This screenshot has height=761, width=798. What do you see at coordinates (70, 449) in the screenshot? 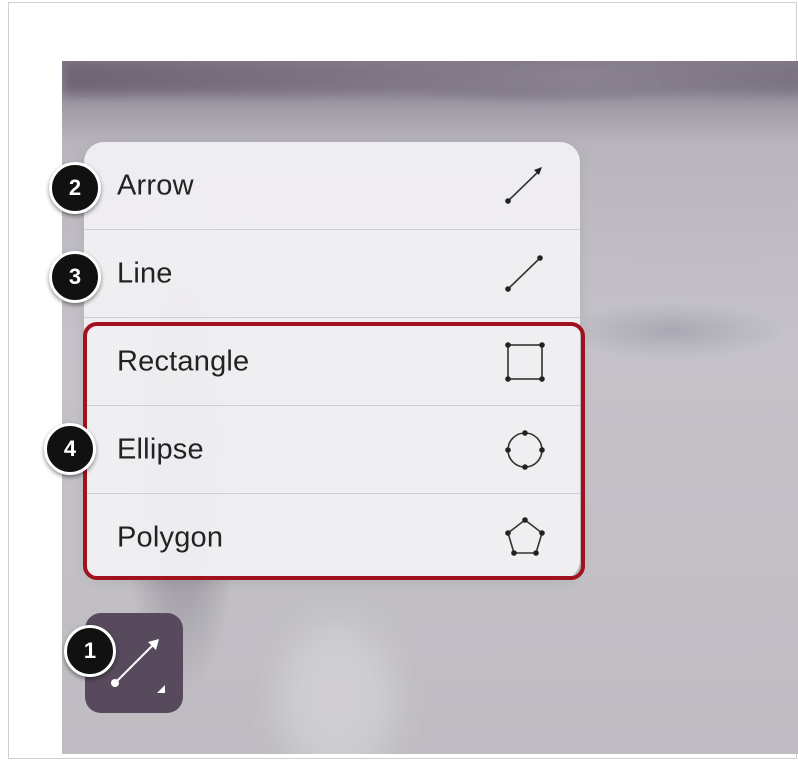
I see `callout-badge-4: 4` at bounding box center [70, 449].